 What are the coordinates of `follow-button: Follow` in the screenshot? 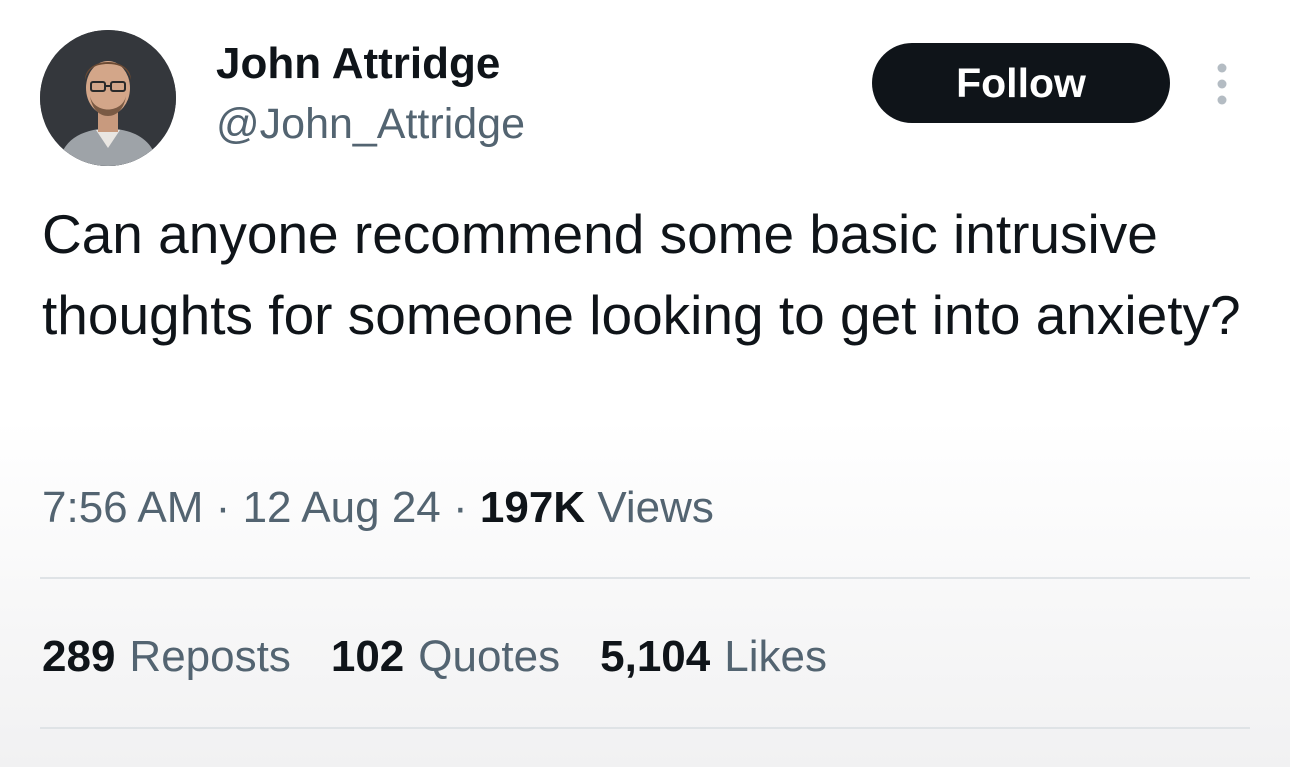 It's located at (1021, 83).